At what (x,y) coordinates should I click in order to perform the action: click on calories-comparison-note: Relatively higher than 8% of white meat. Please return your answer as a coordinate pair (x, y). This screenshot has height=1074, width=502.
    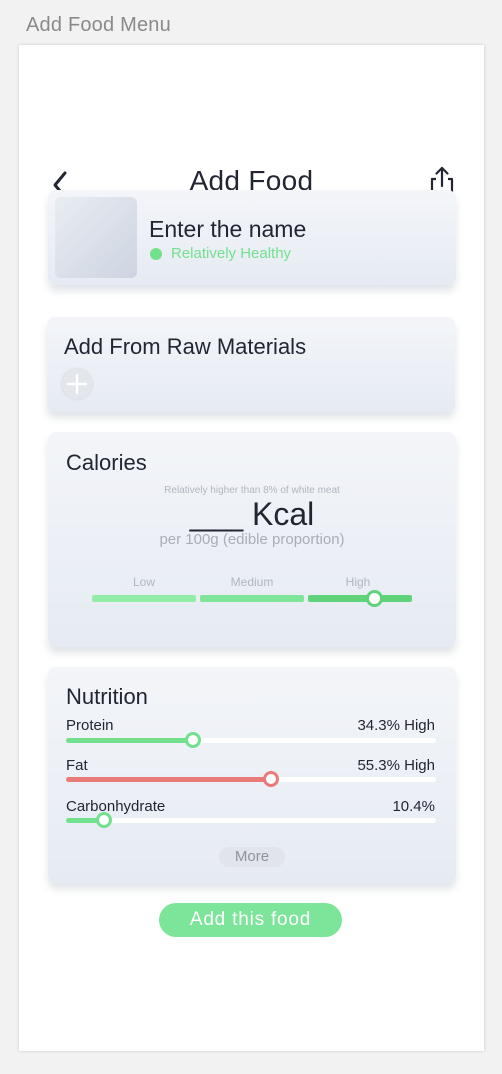
    Looking at the image, I should click on (252, 490).